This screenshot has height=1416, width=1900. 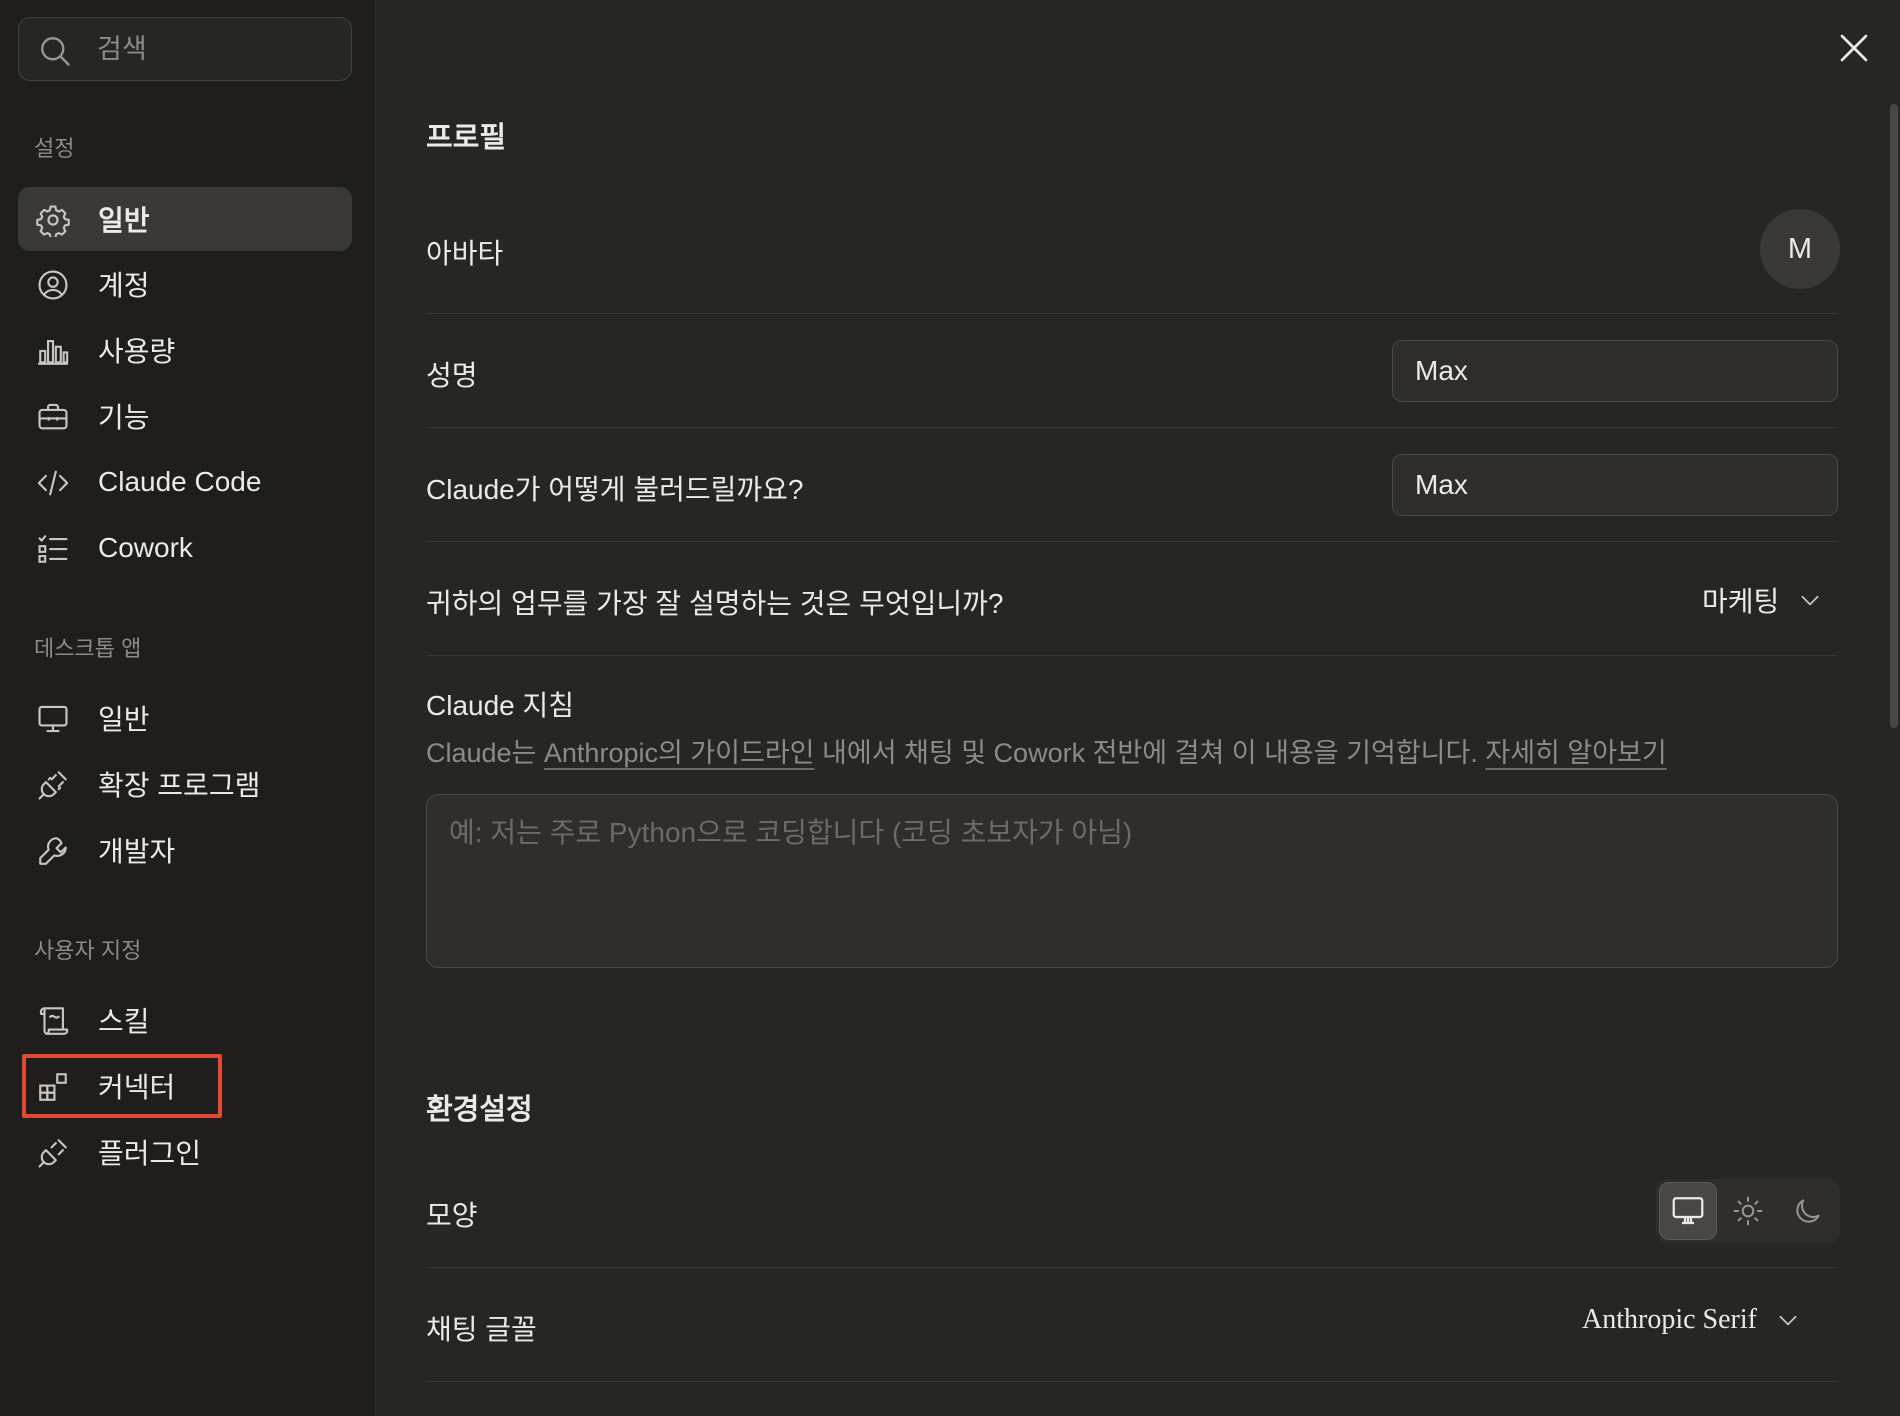 I want to click on instructions-textarea, so click(x=1132, y=881).